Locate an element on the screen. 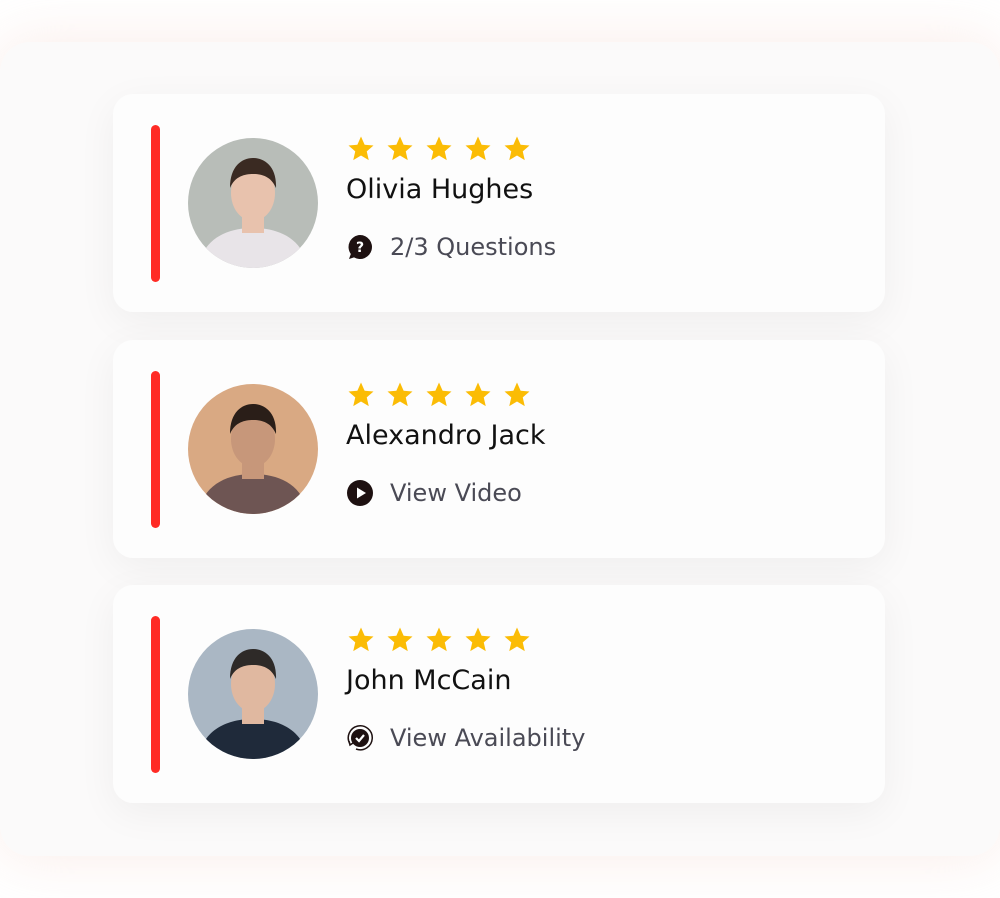 This screenshot has height=898, width=1000. reviewer-name: John McCain is located at coordinates (429, 680).